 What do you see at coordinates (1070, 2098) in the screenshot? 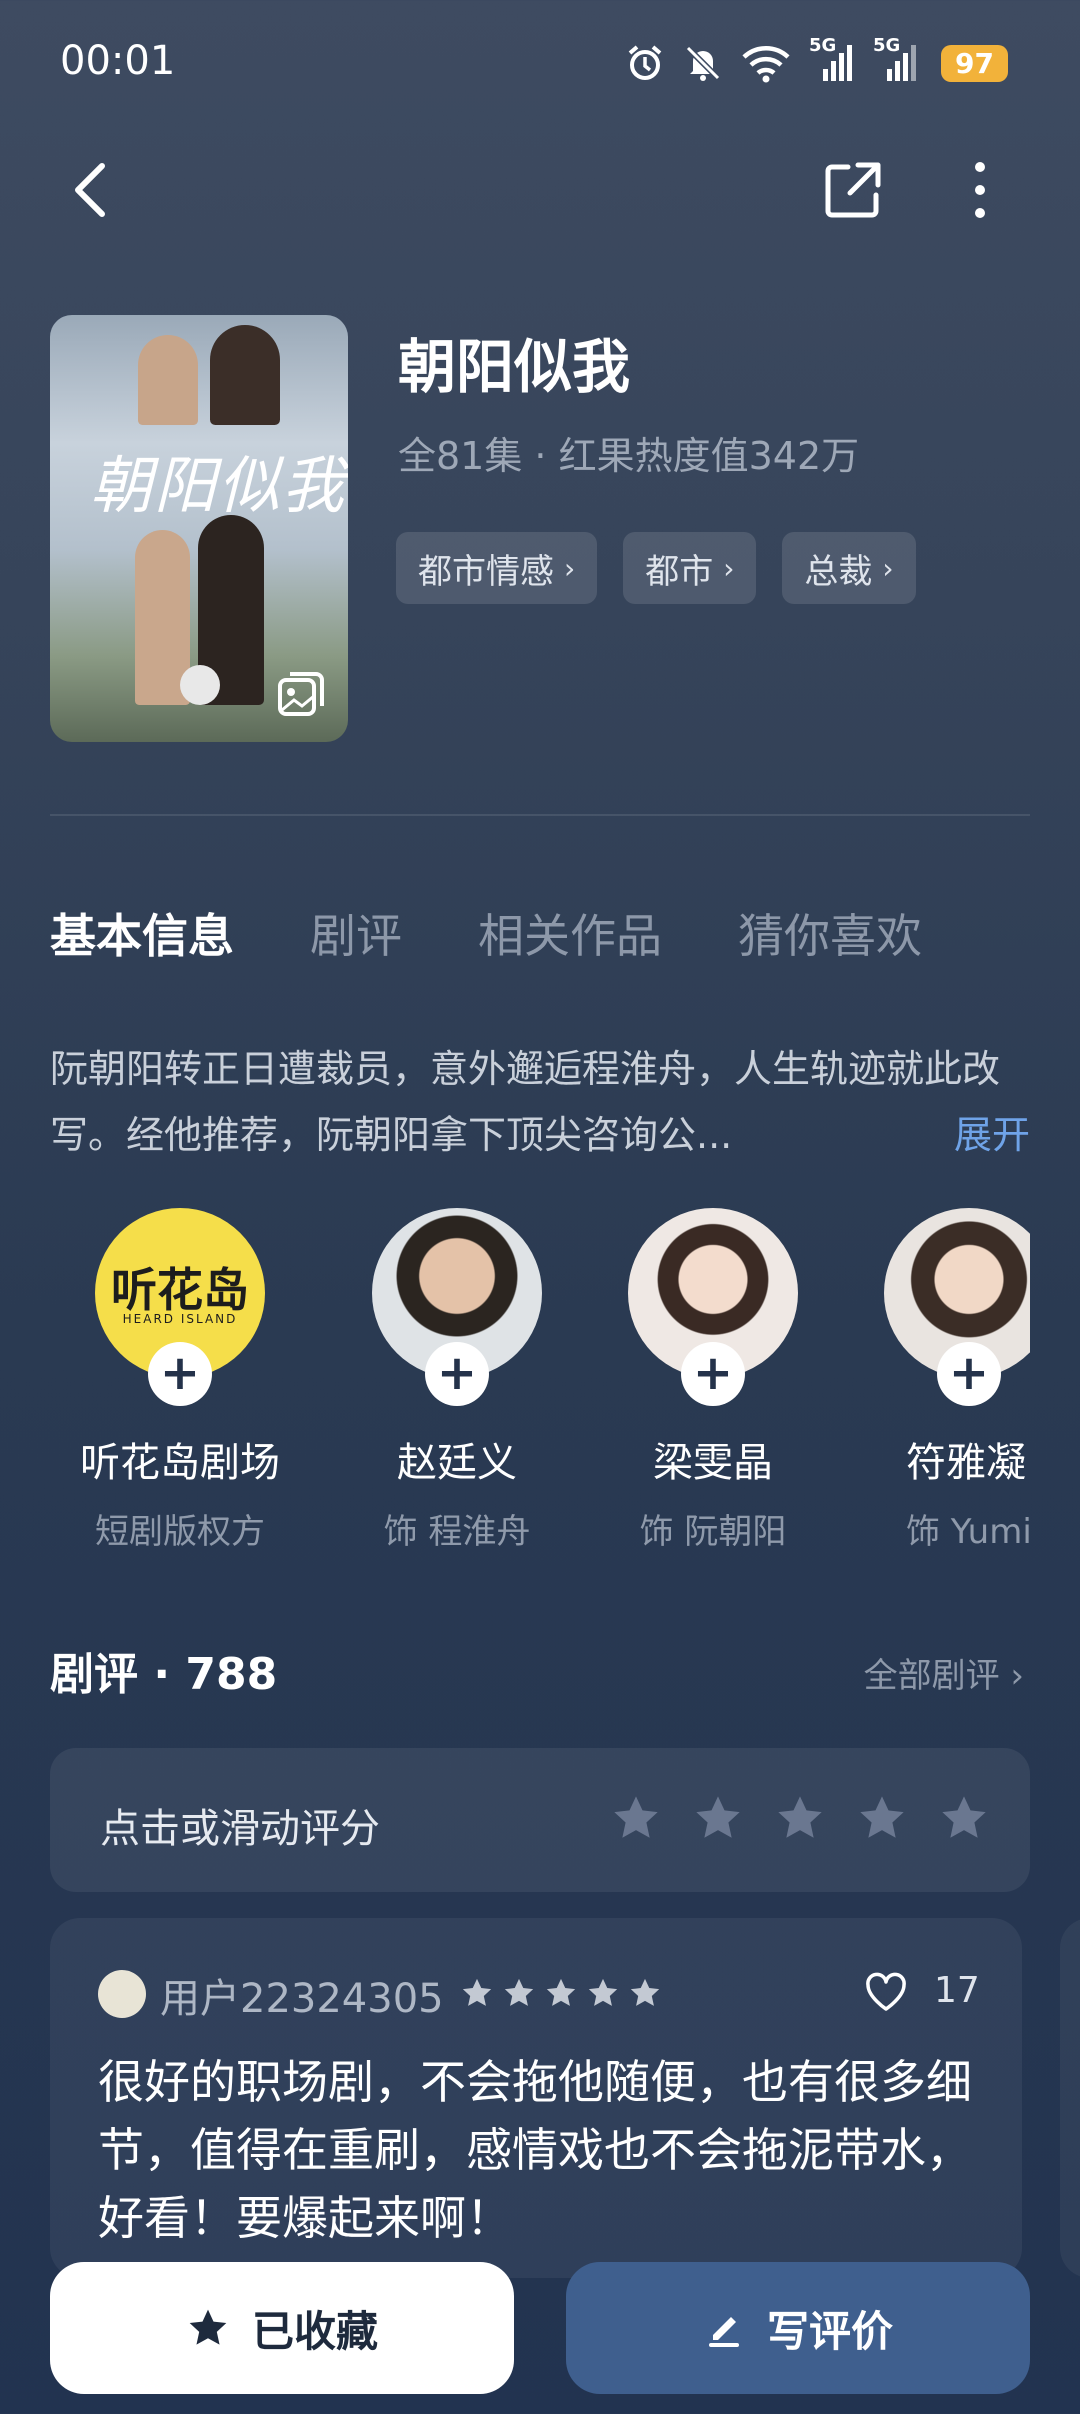
I see `review-card-peek` at bounding box center [1070, 2098].